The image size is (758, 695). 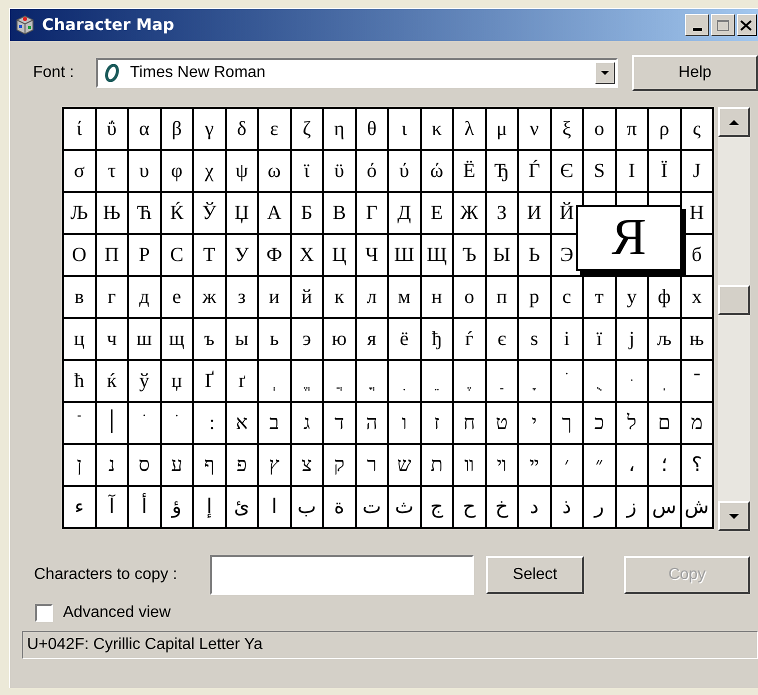 I want to click on character-cell: А, so click(x=275, y=214).